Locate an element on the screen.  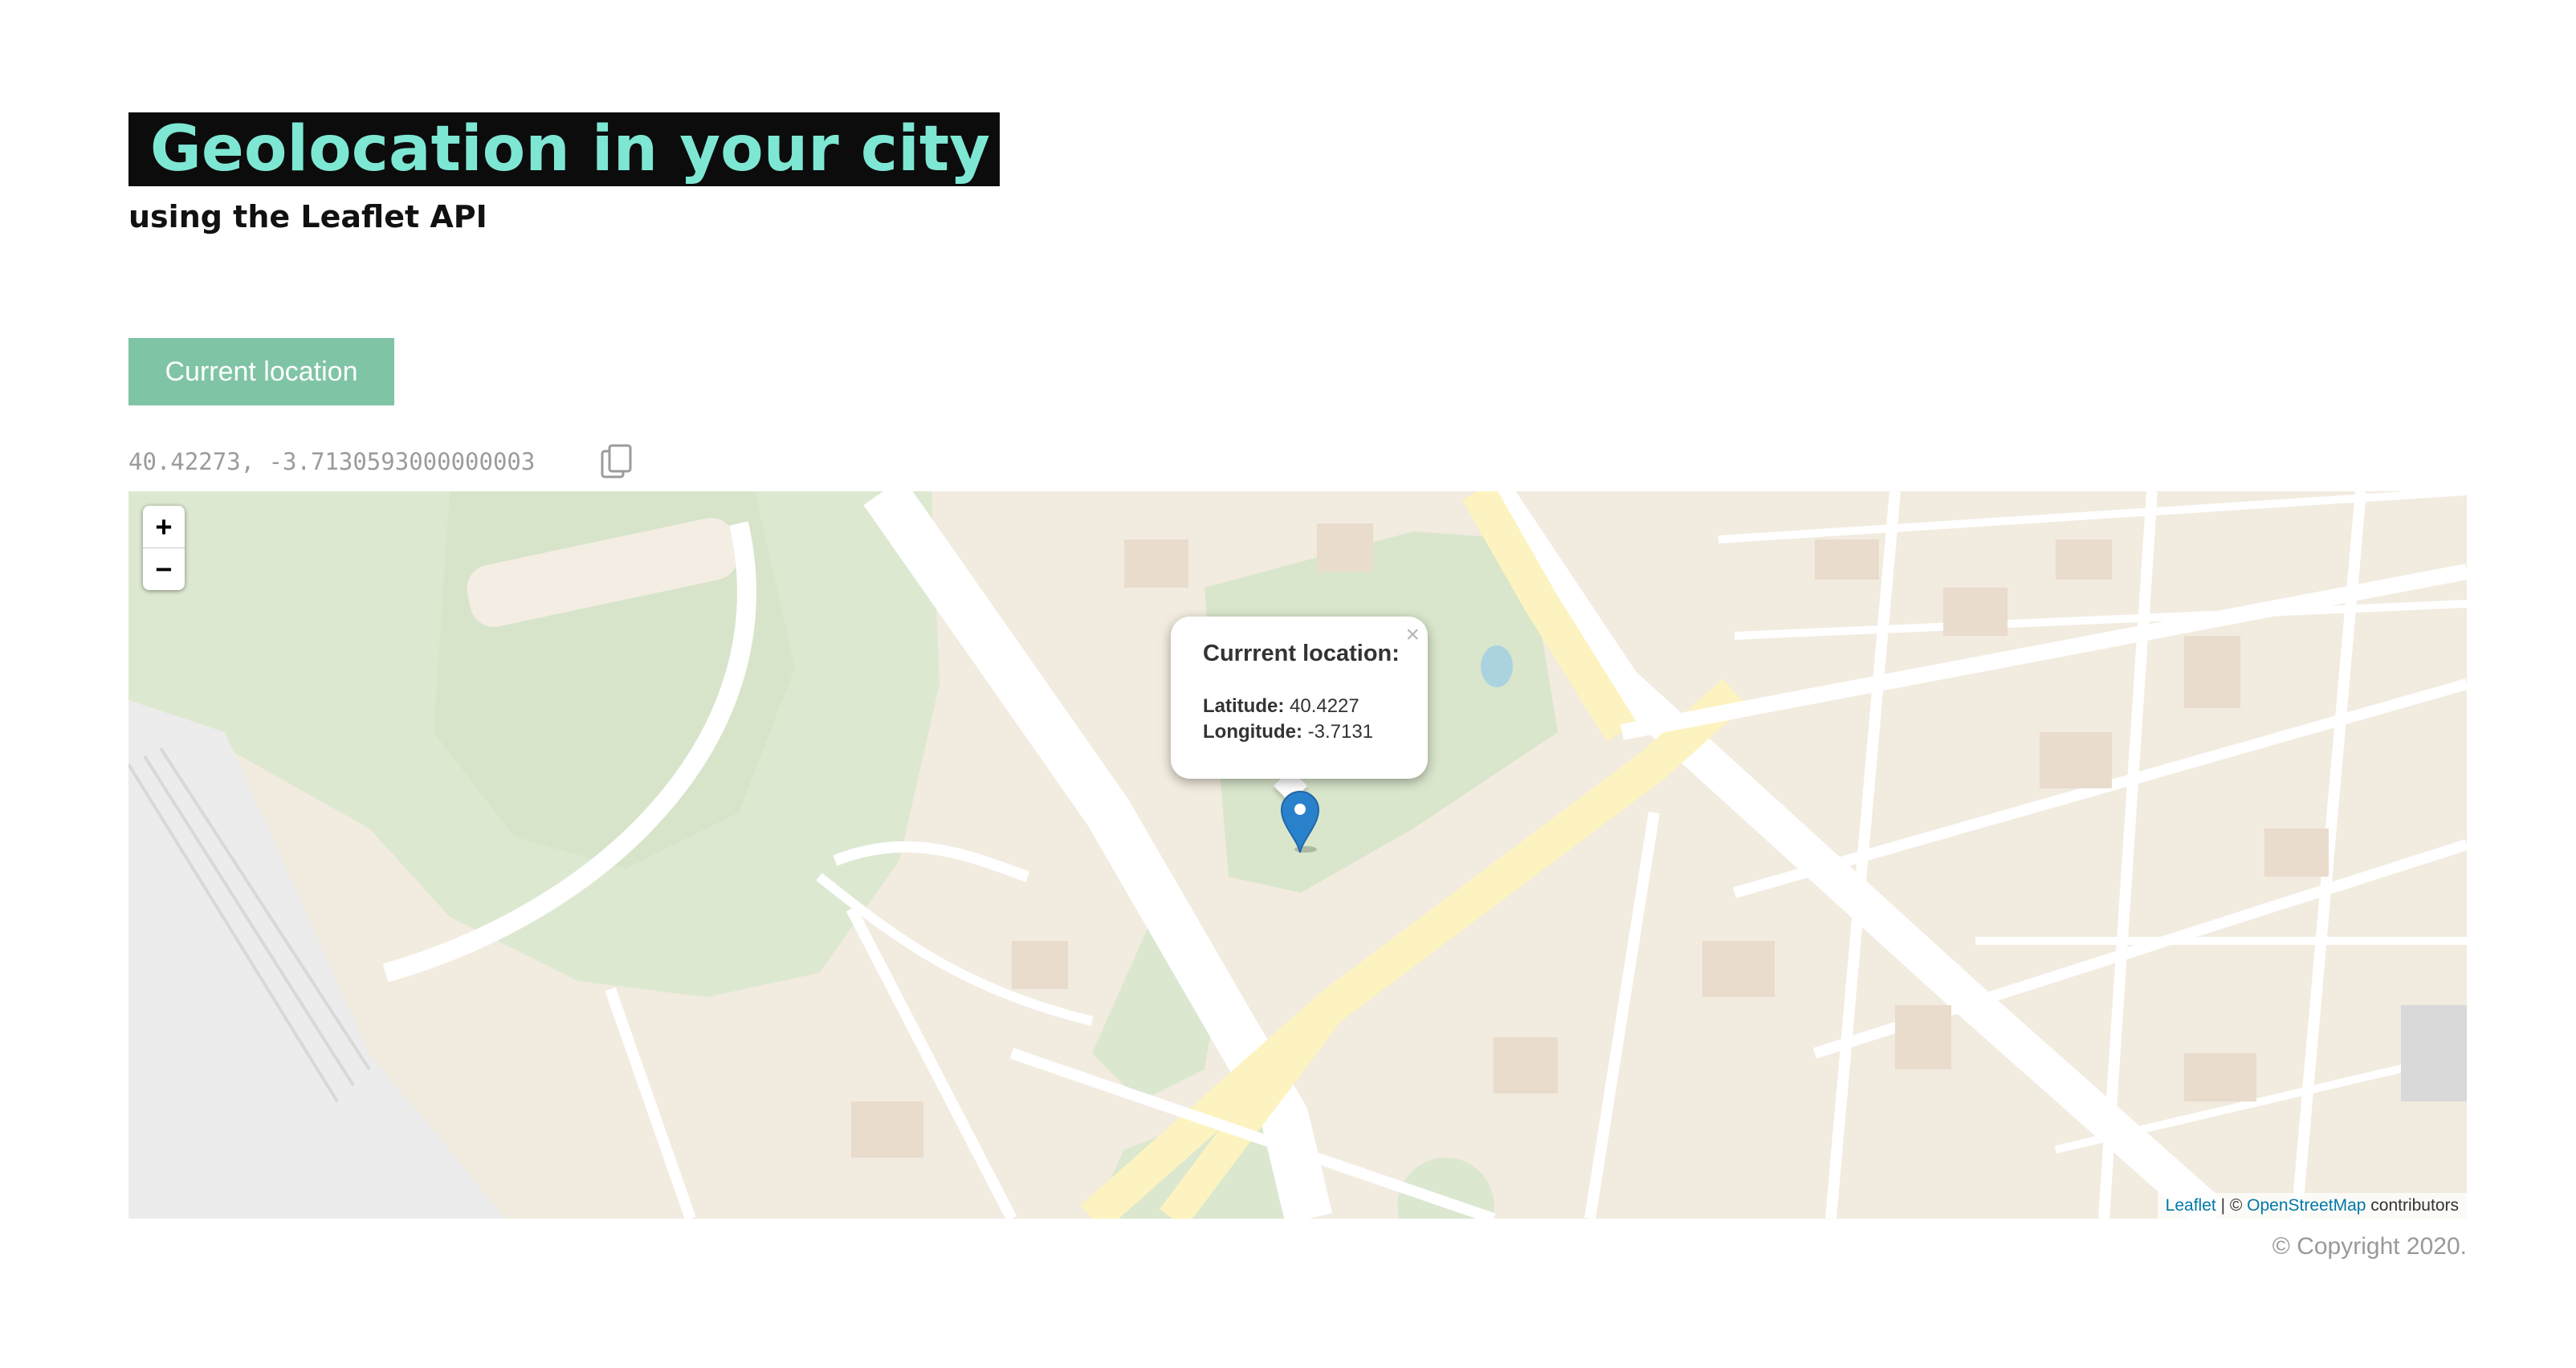
map-attribution: Leaflet | © OpenStreetMap contributors is located at coordinates (2312, 1206).